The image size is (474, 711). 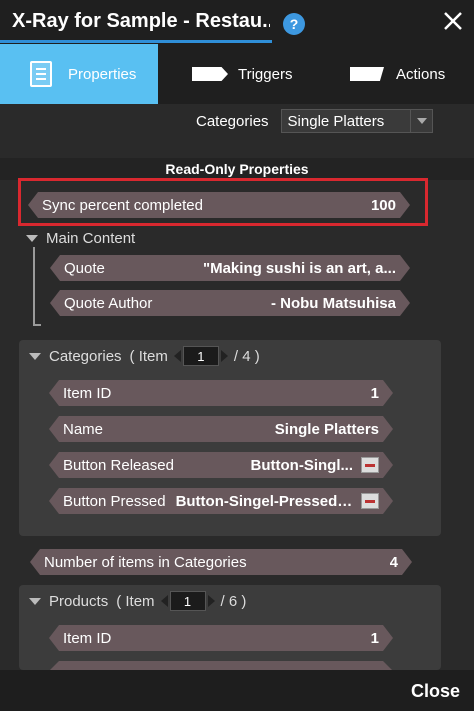 I want to click on tab-properties: Properties, so click(x=79, y=74).